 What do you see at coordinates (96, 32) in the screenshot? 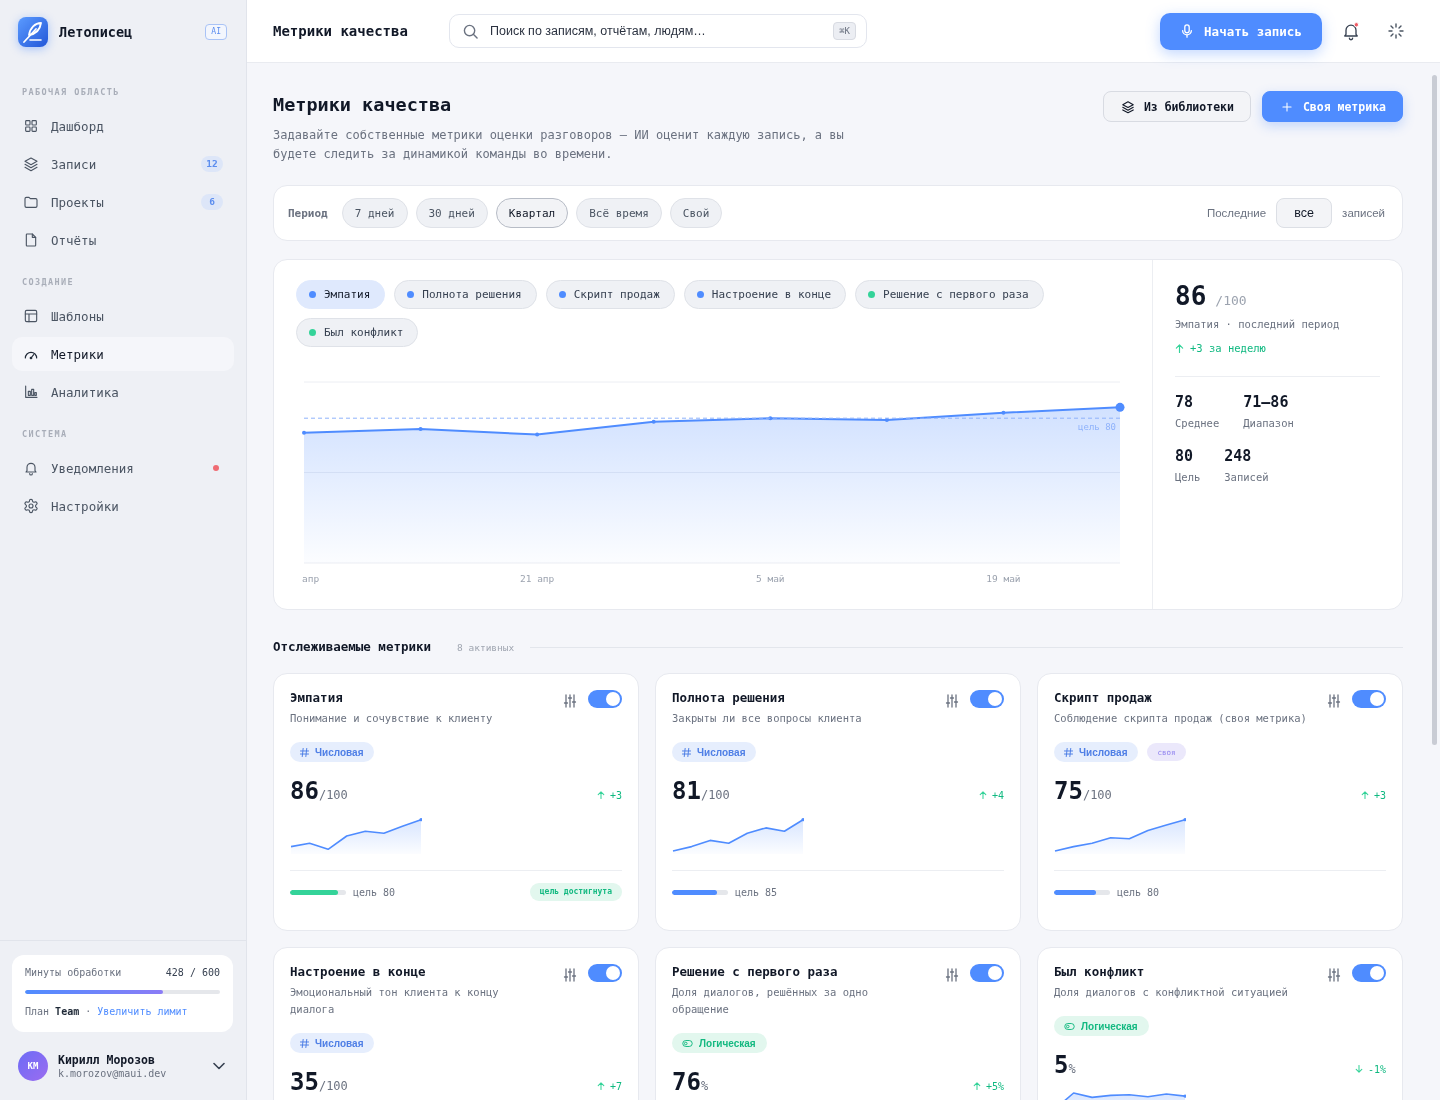
I see `app-name: Летописец` at bounding box center [96, 32].